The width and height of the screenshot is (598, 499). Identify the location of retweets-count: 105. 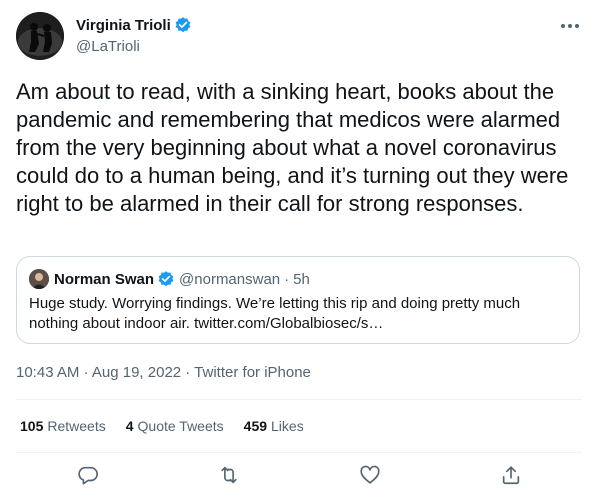
(32, 426).